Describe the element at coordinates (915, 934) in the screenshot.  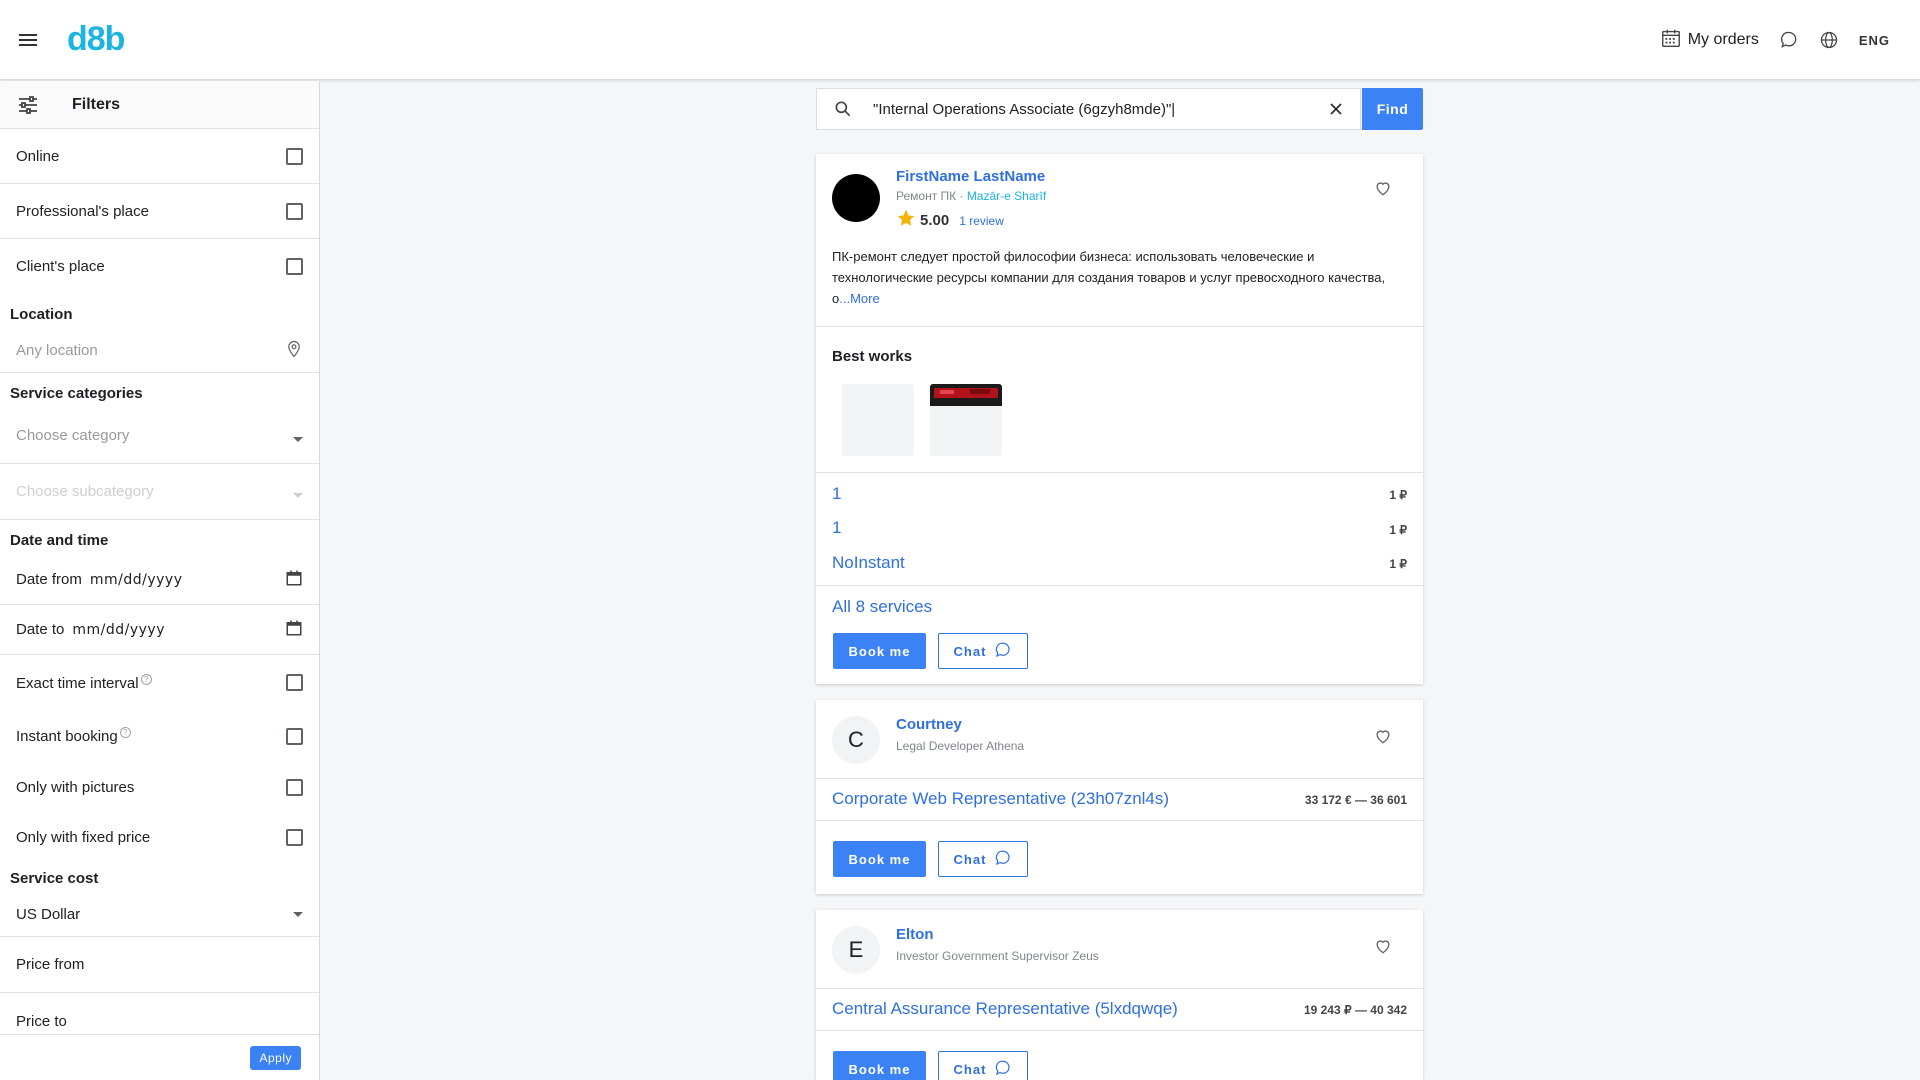
I see `professional-name: Elton` at that location.